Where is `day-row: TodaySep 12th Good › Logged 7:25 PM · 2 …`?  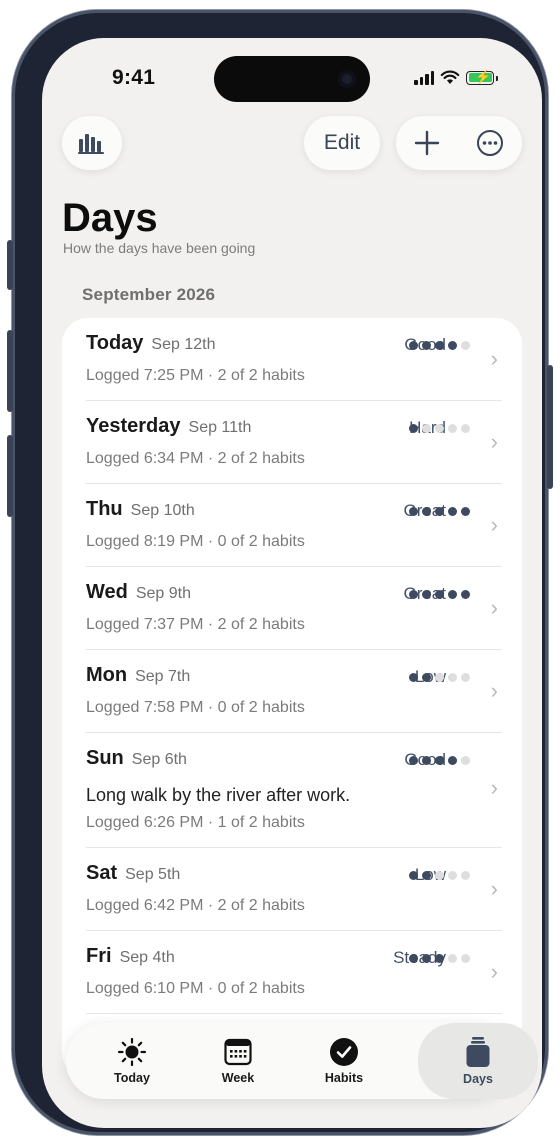 day-row: TodaySep 12th Good › Logged 7:25 PM · 2 … is located at coordinates (294, 359).